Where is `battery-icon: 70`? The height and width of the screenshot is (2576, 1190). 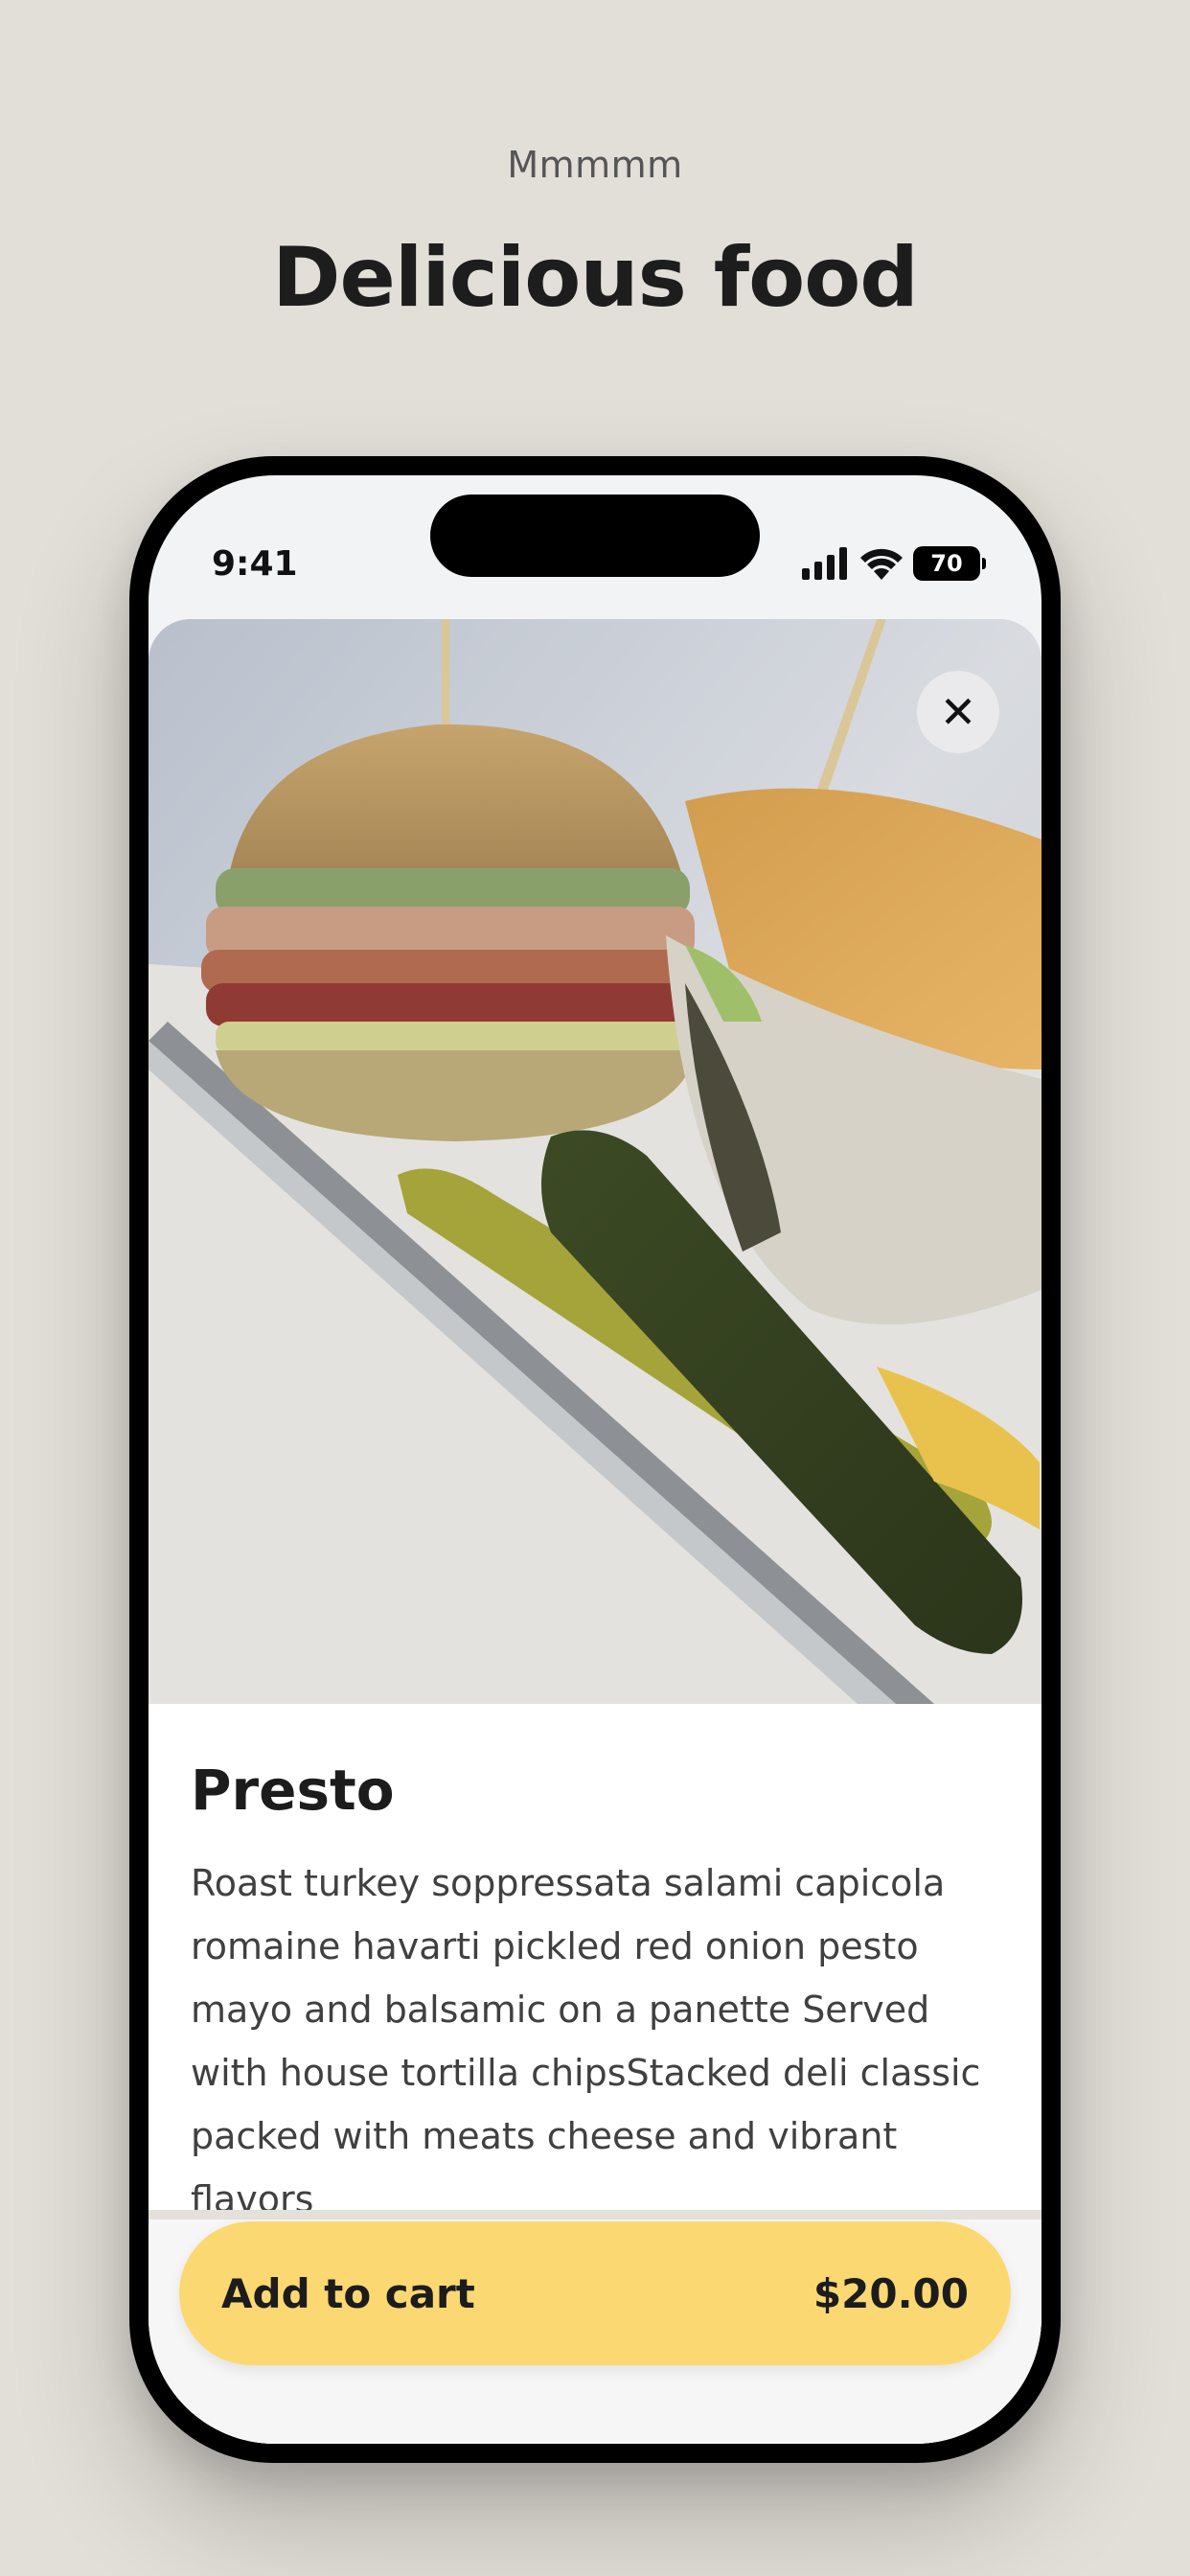 battery-icon: 70 is located at coordinates (950, 563).